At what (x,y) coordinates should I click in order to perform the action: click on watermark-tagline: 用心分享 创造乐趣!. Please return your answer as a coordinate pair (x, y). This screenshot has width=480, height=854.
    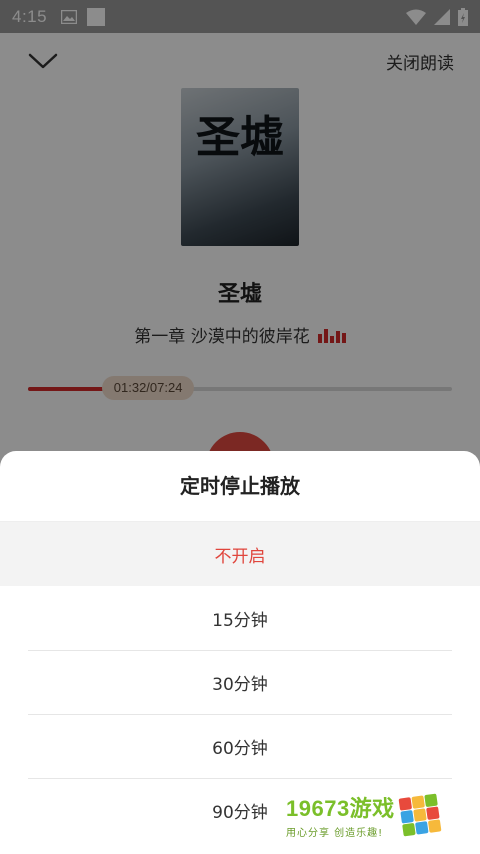
    Looking at the image, I should click on (335, 833).